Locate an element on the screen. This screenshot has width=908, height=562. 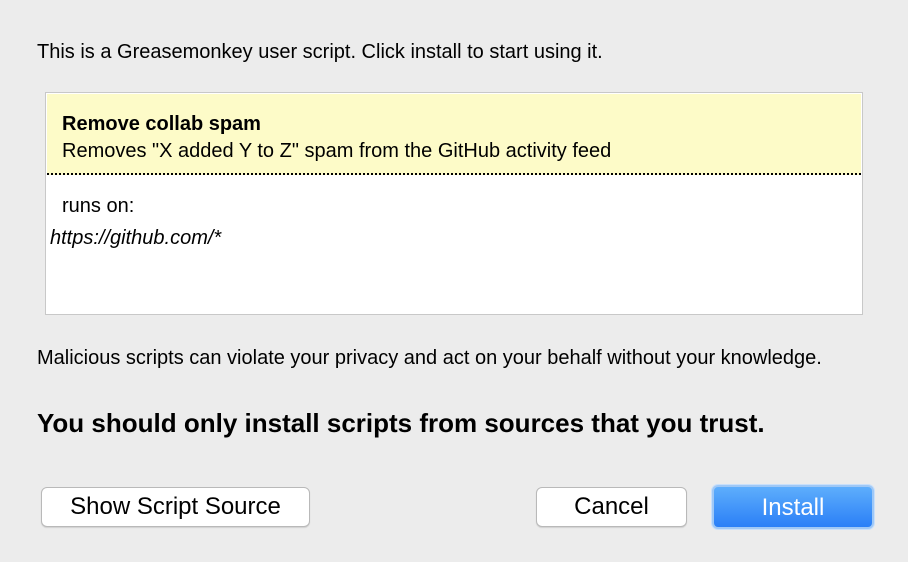
cancel-button: Cancel is located at coordinates (611, 507).